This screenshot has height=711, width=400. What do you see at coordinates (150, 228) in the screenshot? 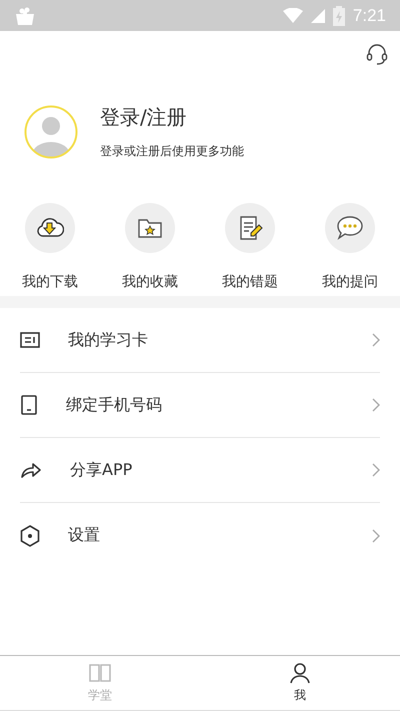
I see `folder-star-icon` at bounding box center [150, 228].